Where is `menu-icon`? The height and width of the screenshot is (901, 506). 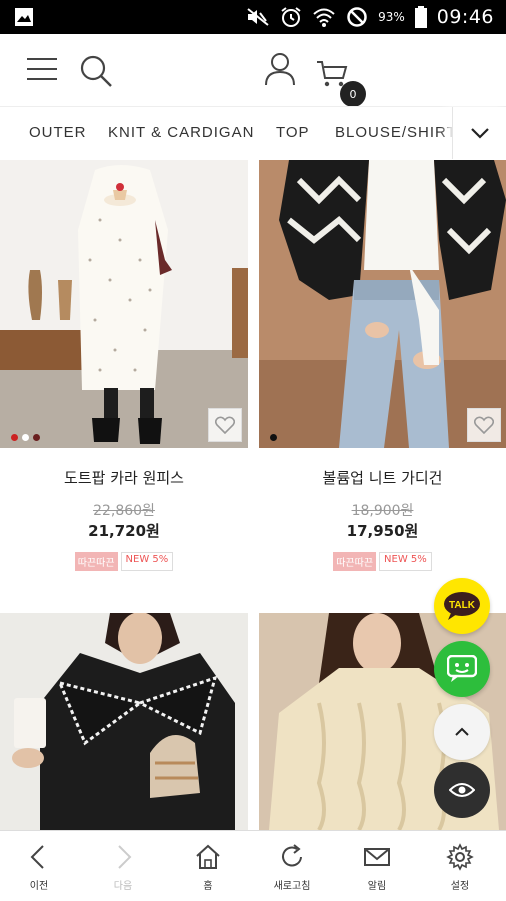
menu-icon is located at coordinates (42, 69).